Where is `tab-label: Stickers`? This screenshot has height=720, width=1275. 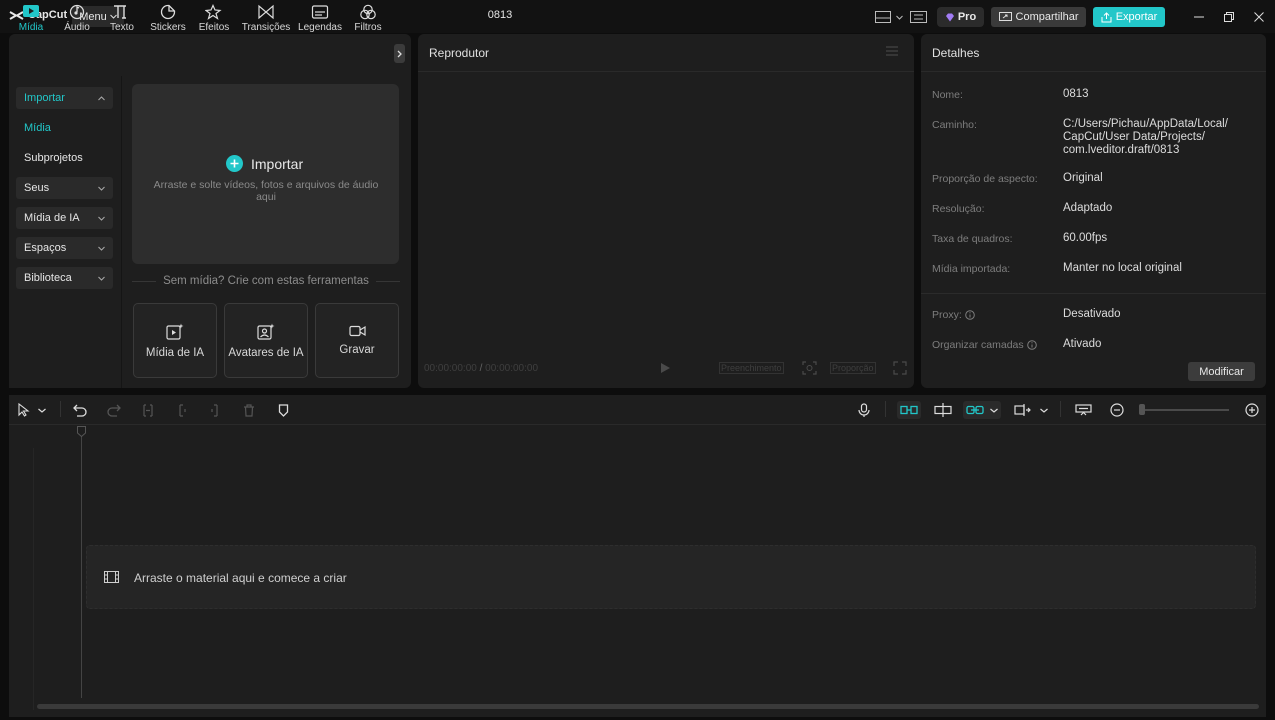 tab-label: Stickers is located at coordinates (168, 27).